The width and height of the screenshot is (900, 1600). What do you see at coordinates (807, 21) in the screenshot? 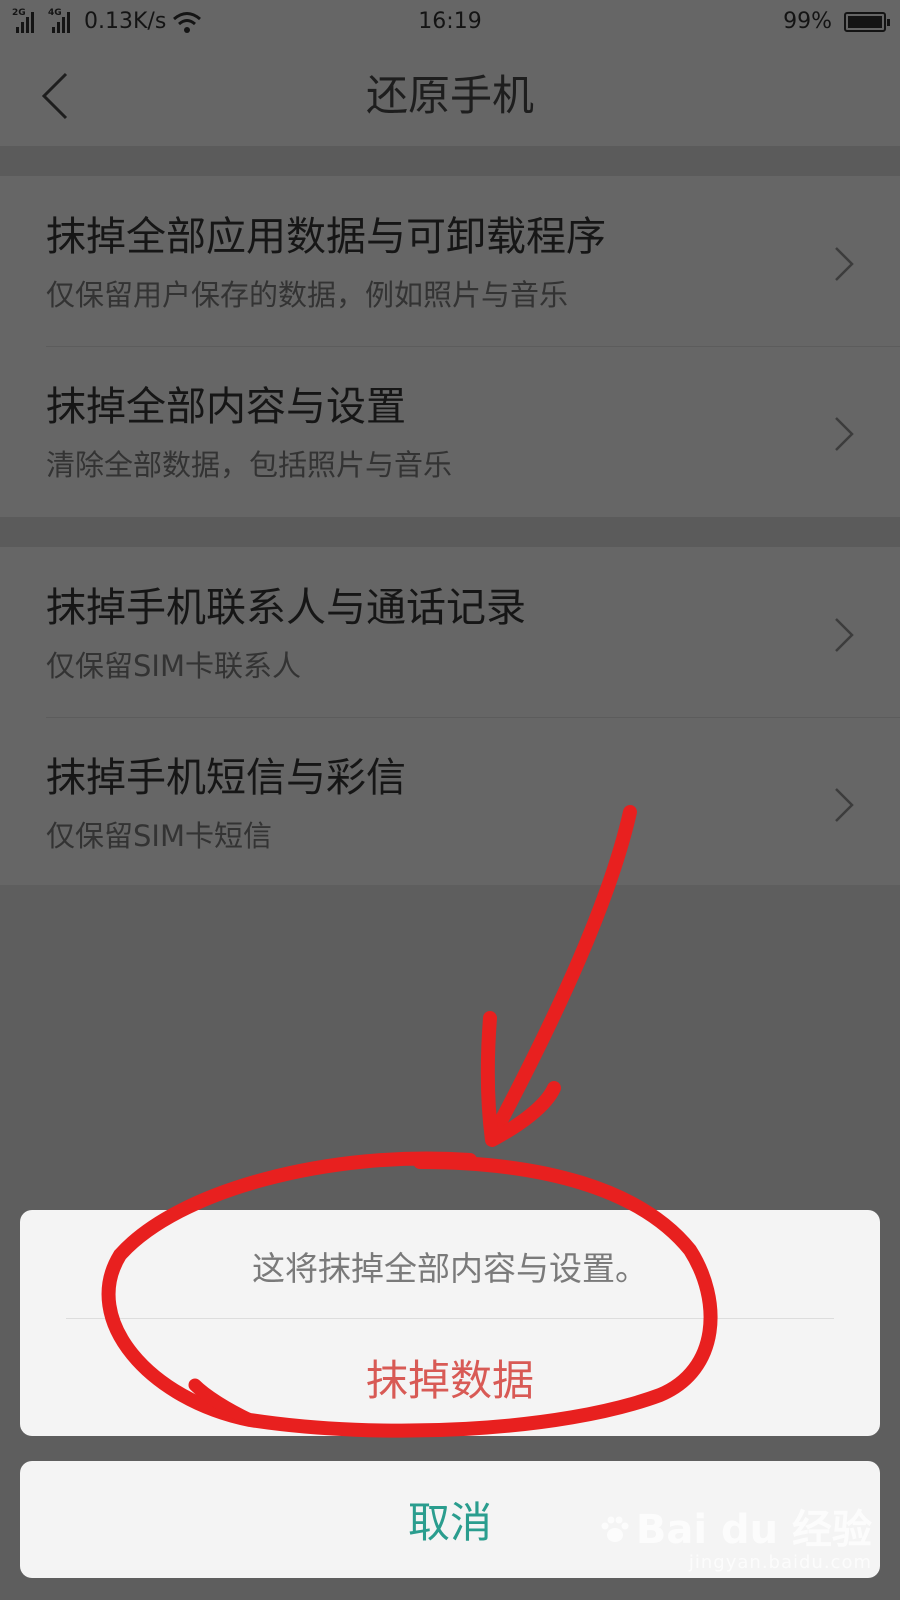
I see `battery-percent: 99%` at bounding box center [807, 21].